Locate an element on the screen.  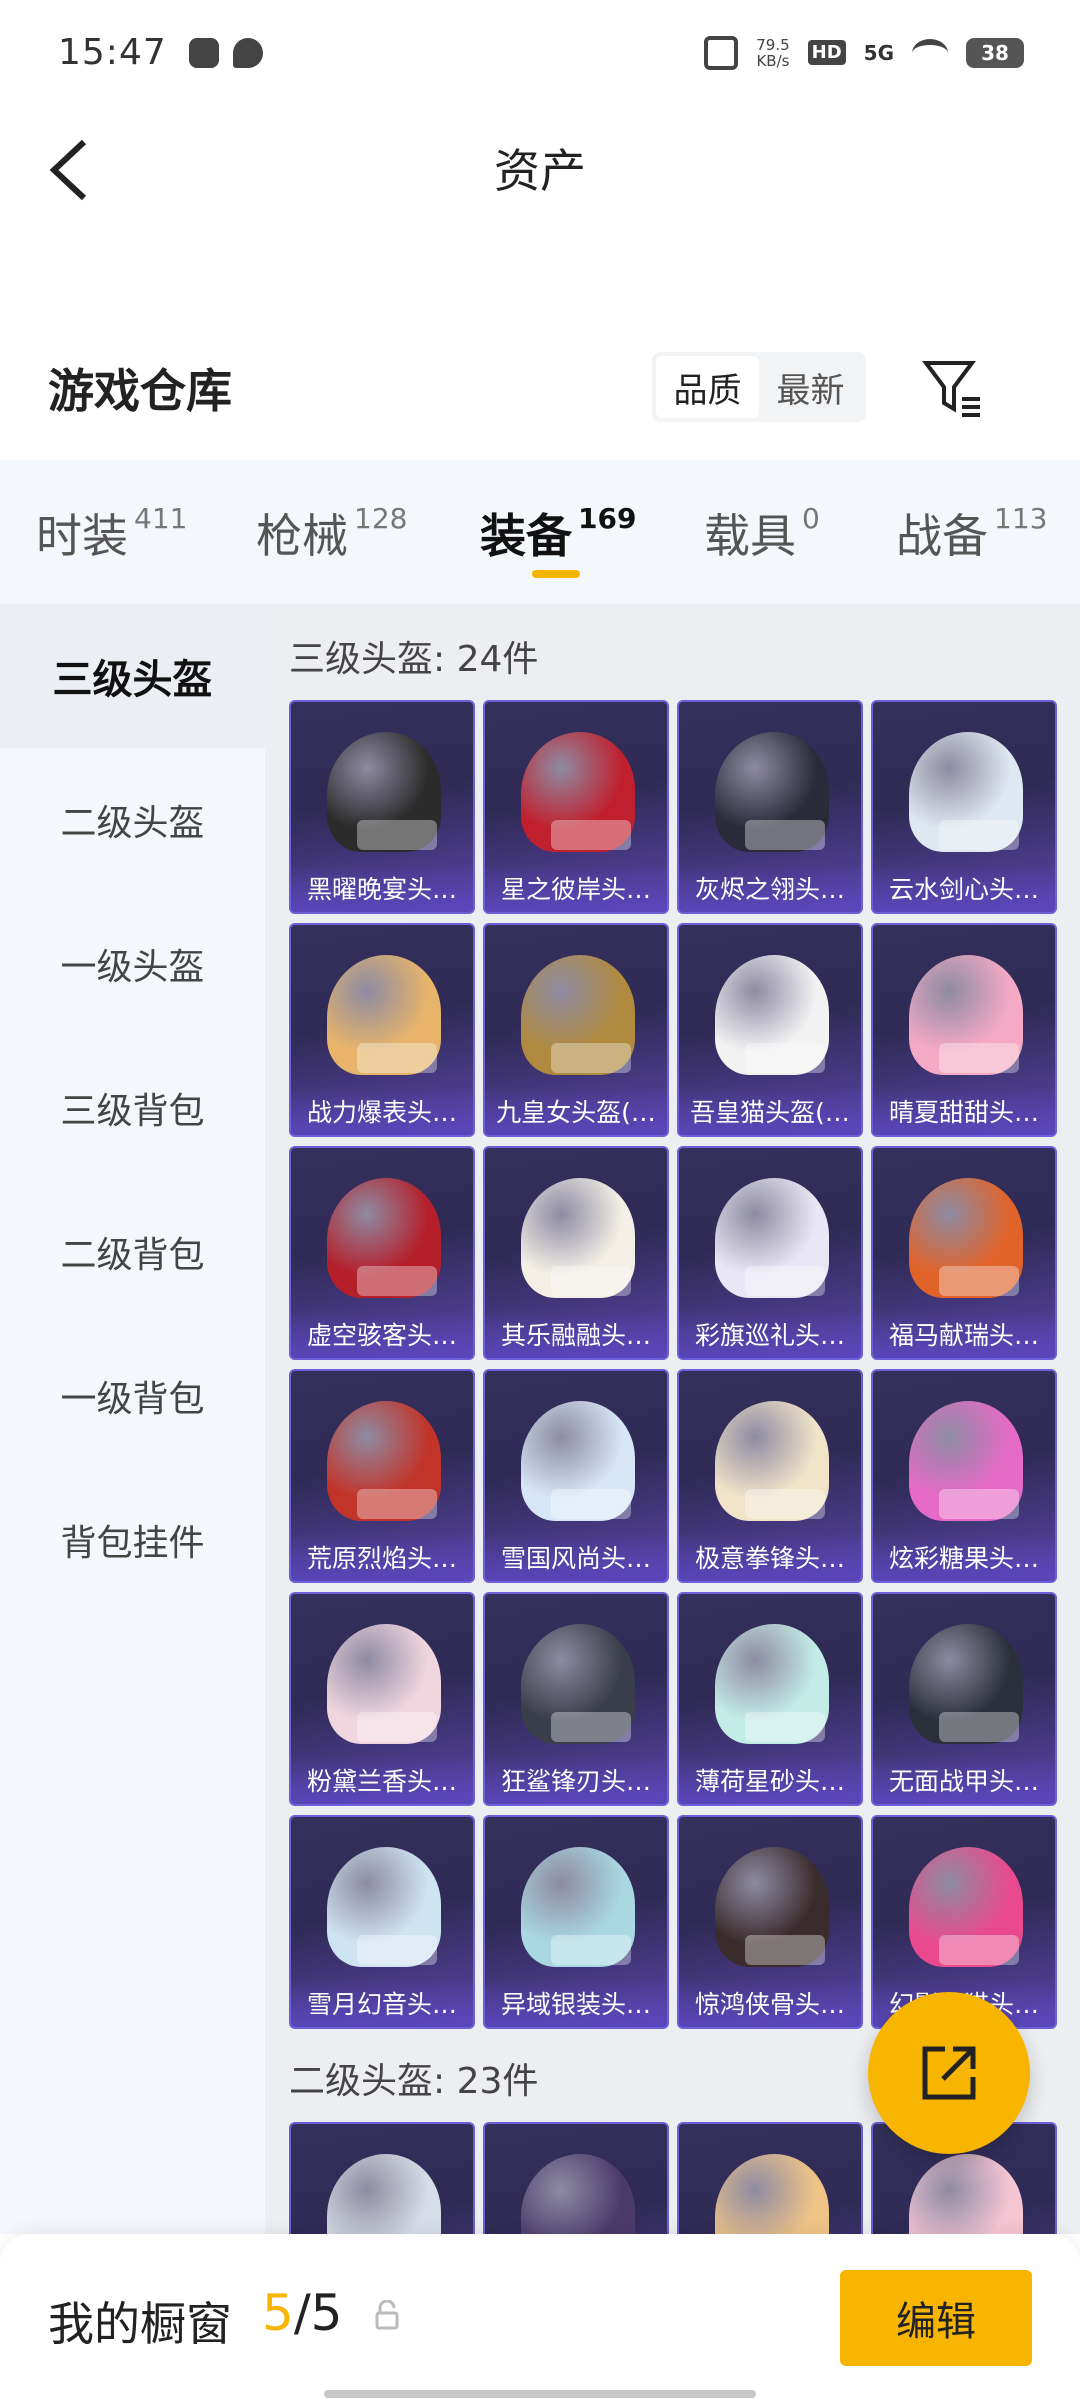
tab-weapons: 枪械 128 is located at coordinates (331, 533).